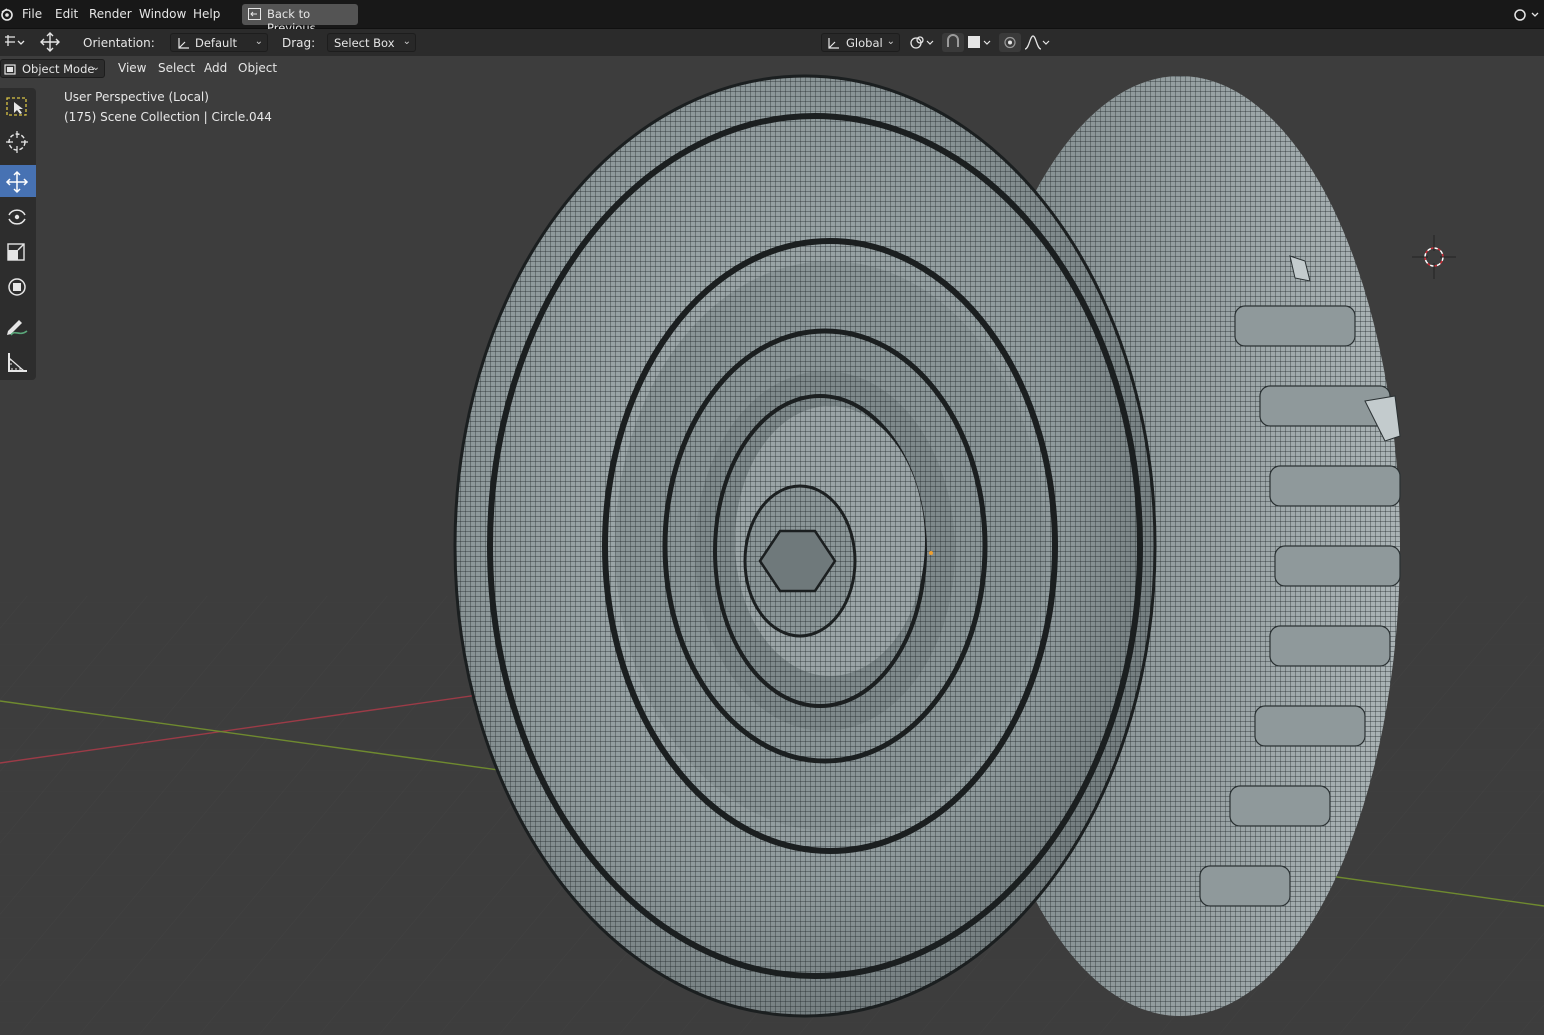 This screenshot has width=1544, height=1035. I want to click on falloff-icon, so click(1038, 42).